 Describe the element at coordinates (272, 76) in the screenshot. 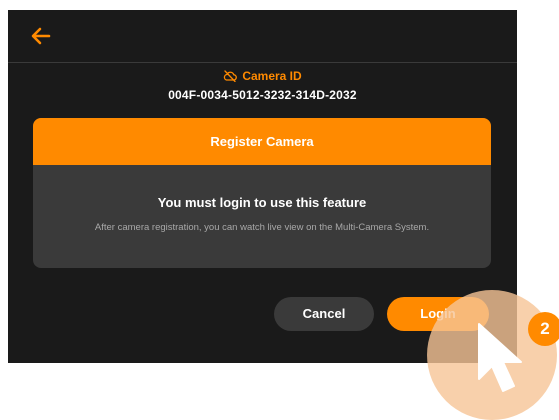

I see `camera-id-label: Camera ID` at that location.